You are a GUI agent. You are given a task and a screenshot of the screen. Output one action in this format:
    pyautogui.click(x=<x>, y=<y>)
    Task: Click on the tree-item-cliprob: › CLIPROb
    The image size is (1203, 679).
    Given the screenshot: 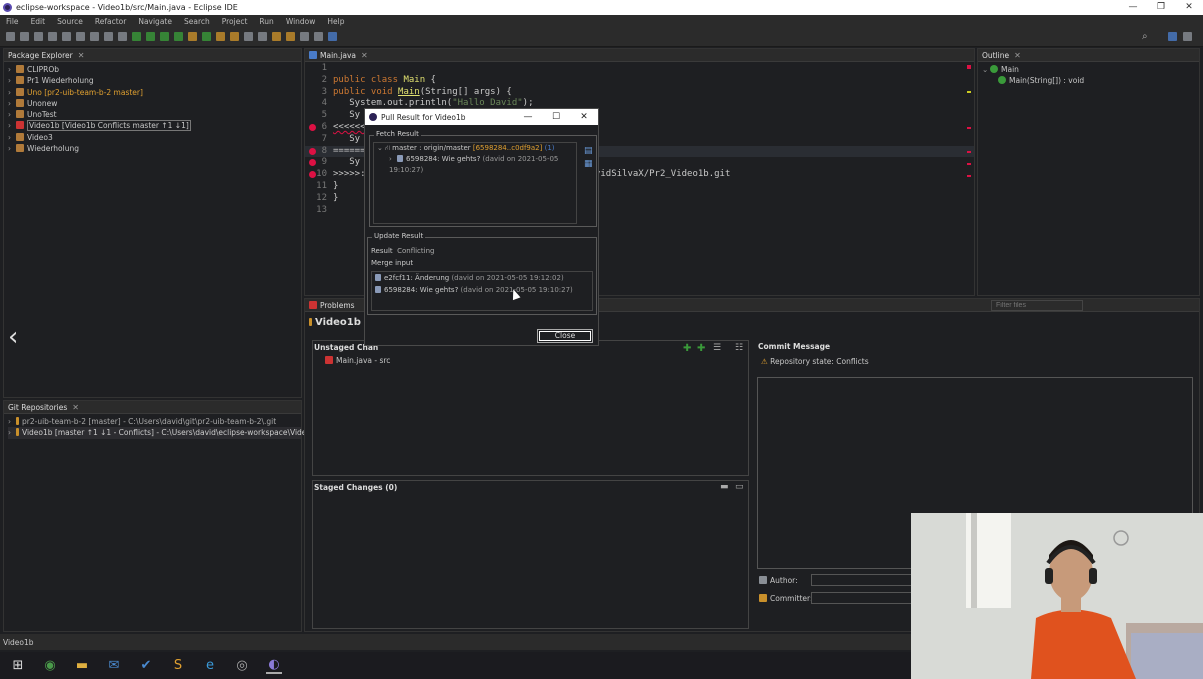 What is the action you would take?
    pyautogui.click(x=154, y=69)
    